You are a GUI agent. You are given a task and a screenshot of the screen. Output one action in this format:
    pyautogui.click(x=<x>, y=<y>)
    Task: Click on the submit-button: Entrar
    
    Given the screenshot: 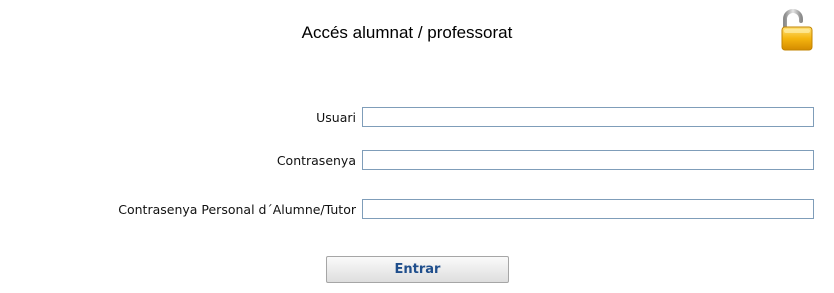 What is the action you would take?
    pyautogui.click(x=417, y=269)
    